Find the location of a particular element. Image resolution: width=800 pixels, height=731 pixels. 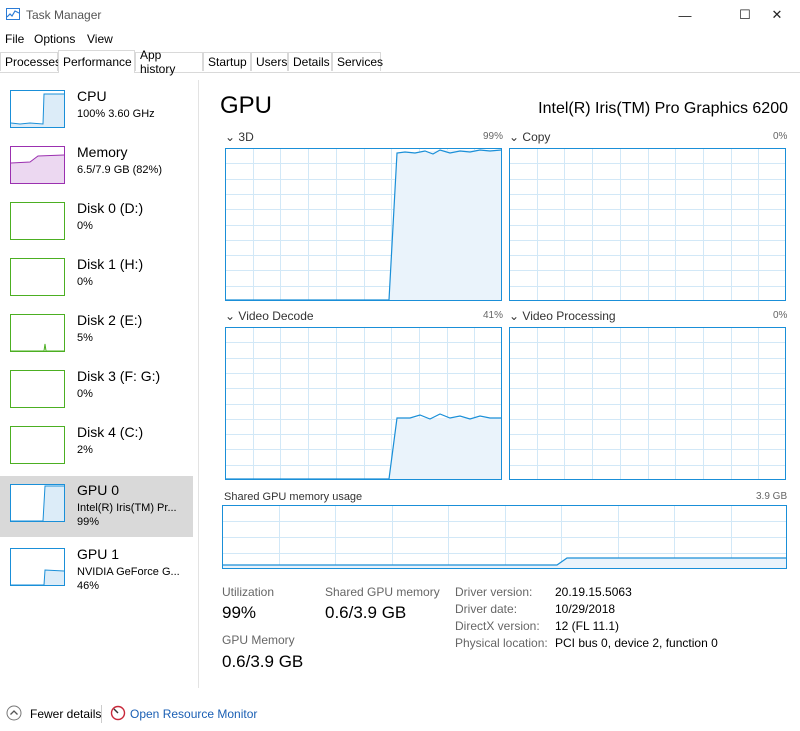

open-resource-monitor-link: Open Resource Monitor is located at coordinates (193, 714).